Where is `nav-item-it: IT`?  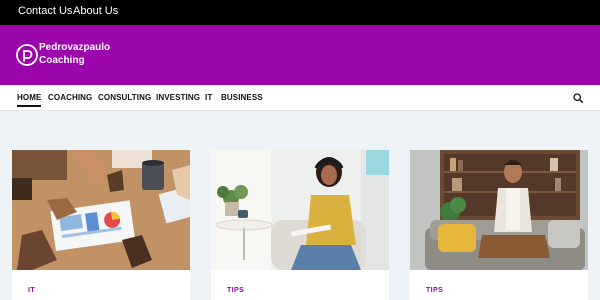 nav-item-it: IT is located at coordinates (208, 97).